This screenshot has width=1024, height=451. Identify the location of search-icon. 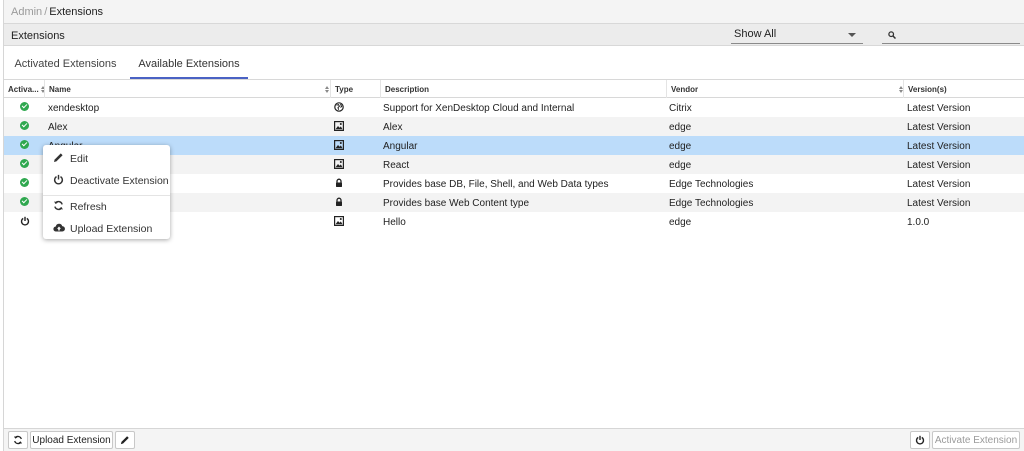
(892, 35).